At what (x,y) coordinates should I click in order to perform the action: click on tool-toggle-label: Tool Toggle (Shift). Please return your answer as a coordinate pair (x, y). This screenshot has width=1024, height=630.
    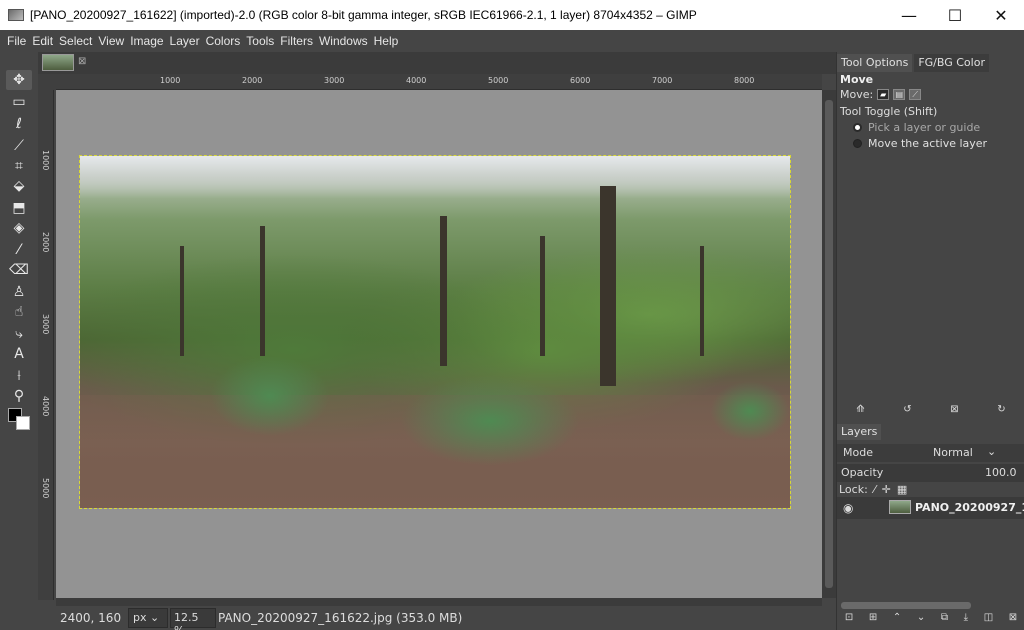
    Looking at the image, I should click on (889, 111).